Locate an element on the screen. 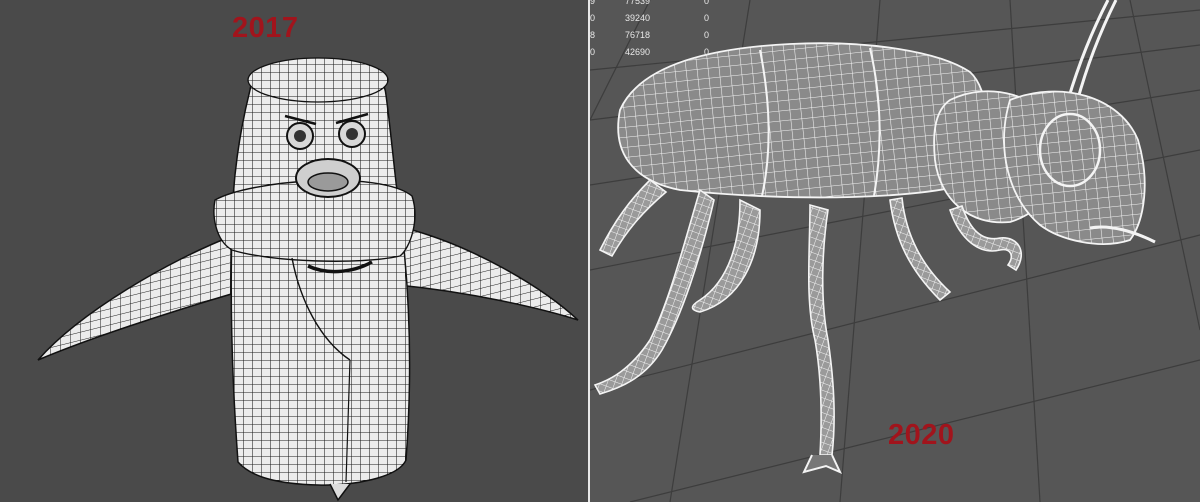 The height and width of the screenshot is (502, 1200). stats-cell: 8 is located at coordinates (593, 35).